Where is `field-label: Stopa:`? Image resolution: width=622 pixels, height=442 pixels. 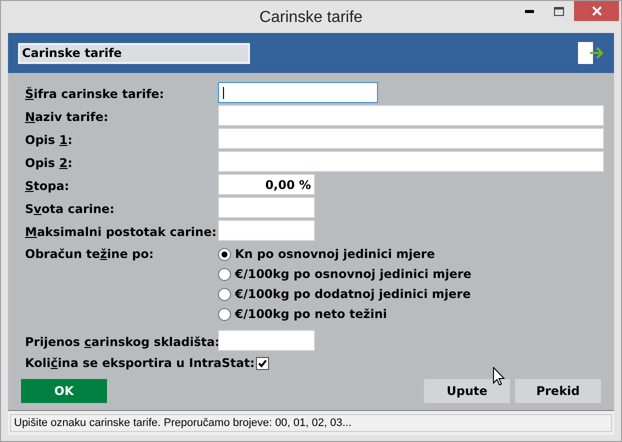
field-label: Stopa: is located at coordinates (47, 185).